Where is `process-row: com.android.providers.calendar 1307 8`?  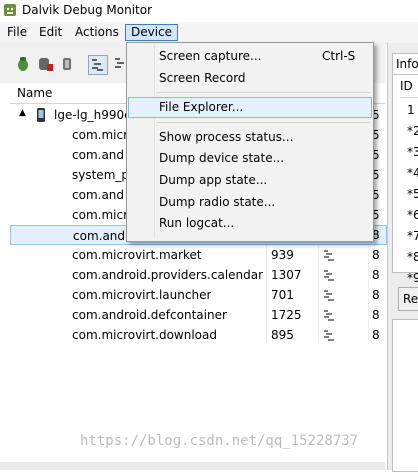
process-row: com.android.providers.calendar 1307 8 is located at coordinates (197, 275).